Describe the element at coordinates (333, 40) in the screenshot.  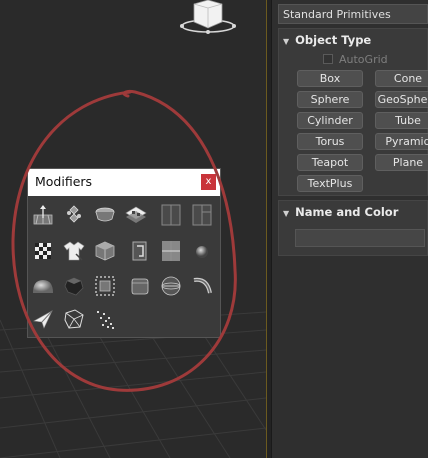
I see `object-type-title: Object Type` at that location.